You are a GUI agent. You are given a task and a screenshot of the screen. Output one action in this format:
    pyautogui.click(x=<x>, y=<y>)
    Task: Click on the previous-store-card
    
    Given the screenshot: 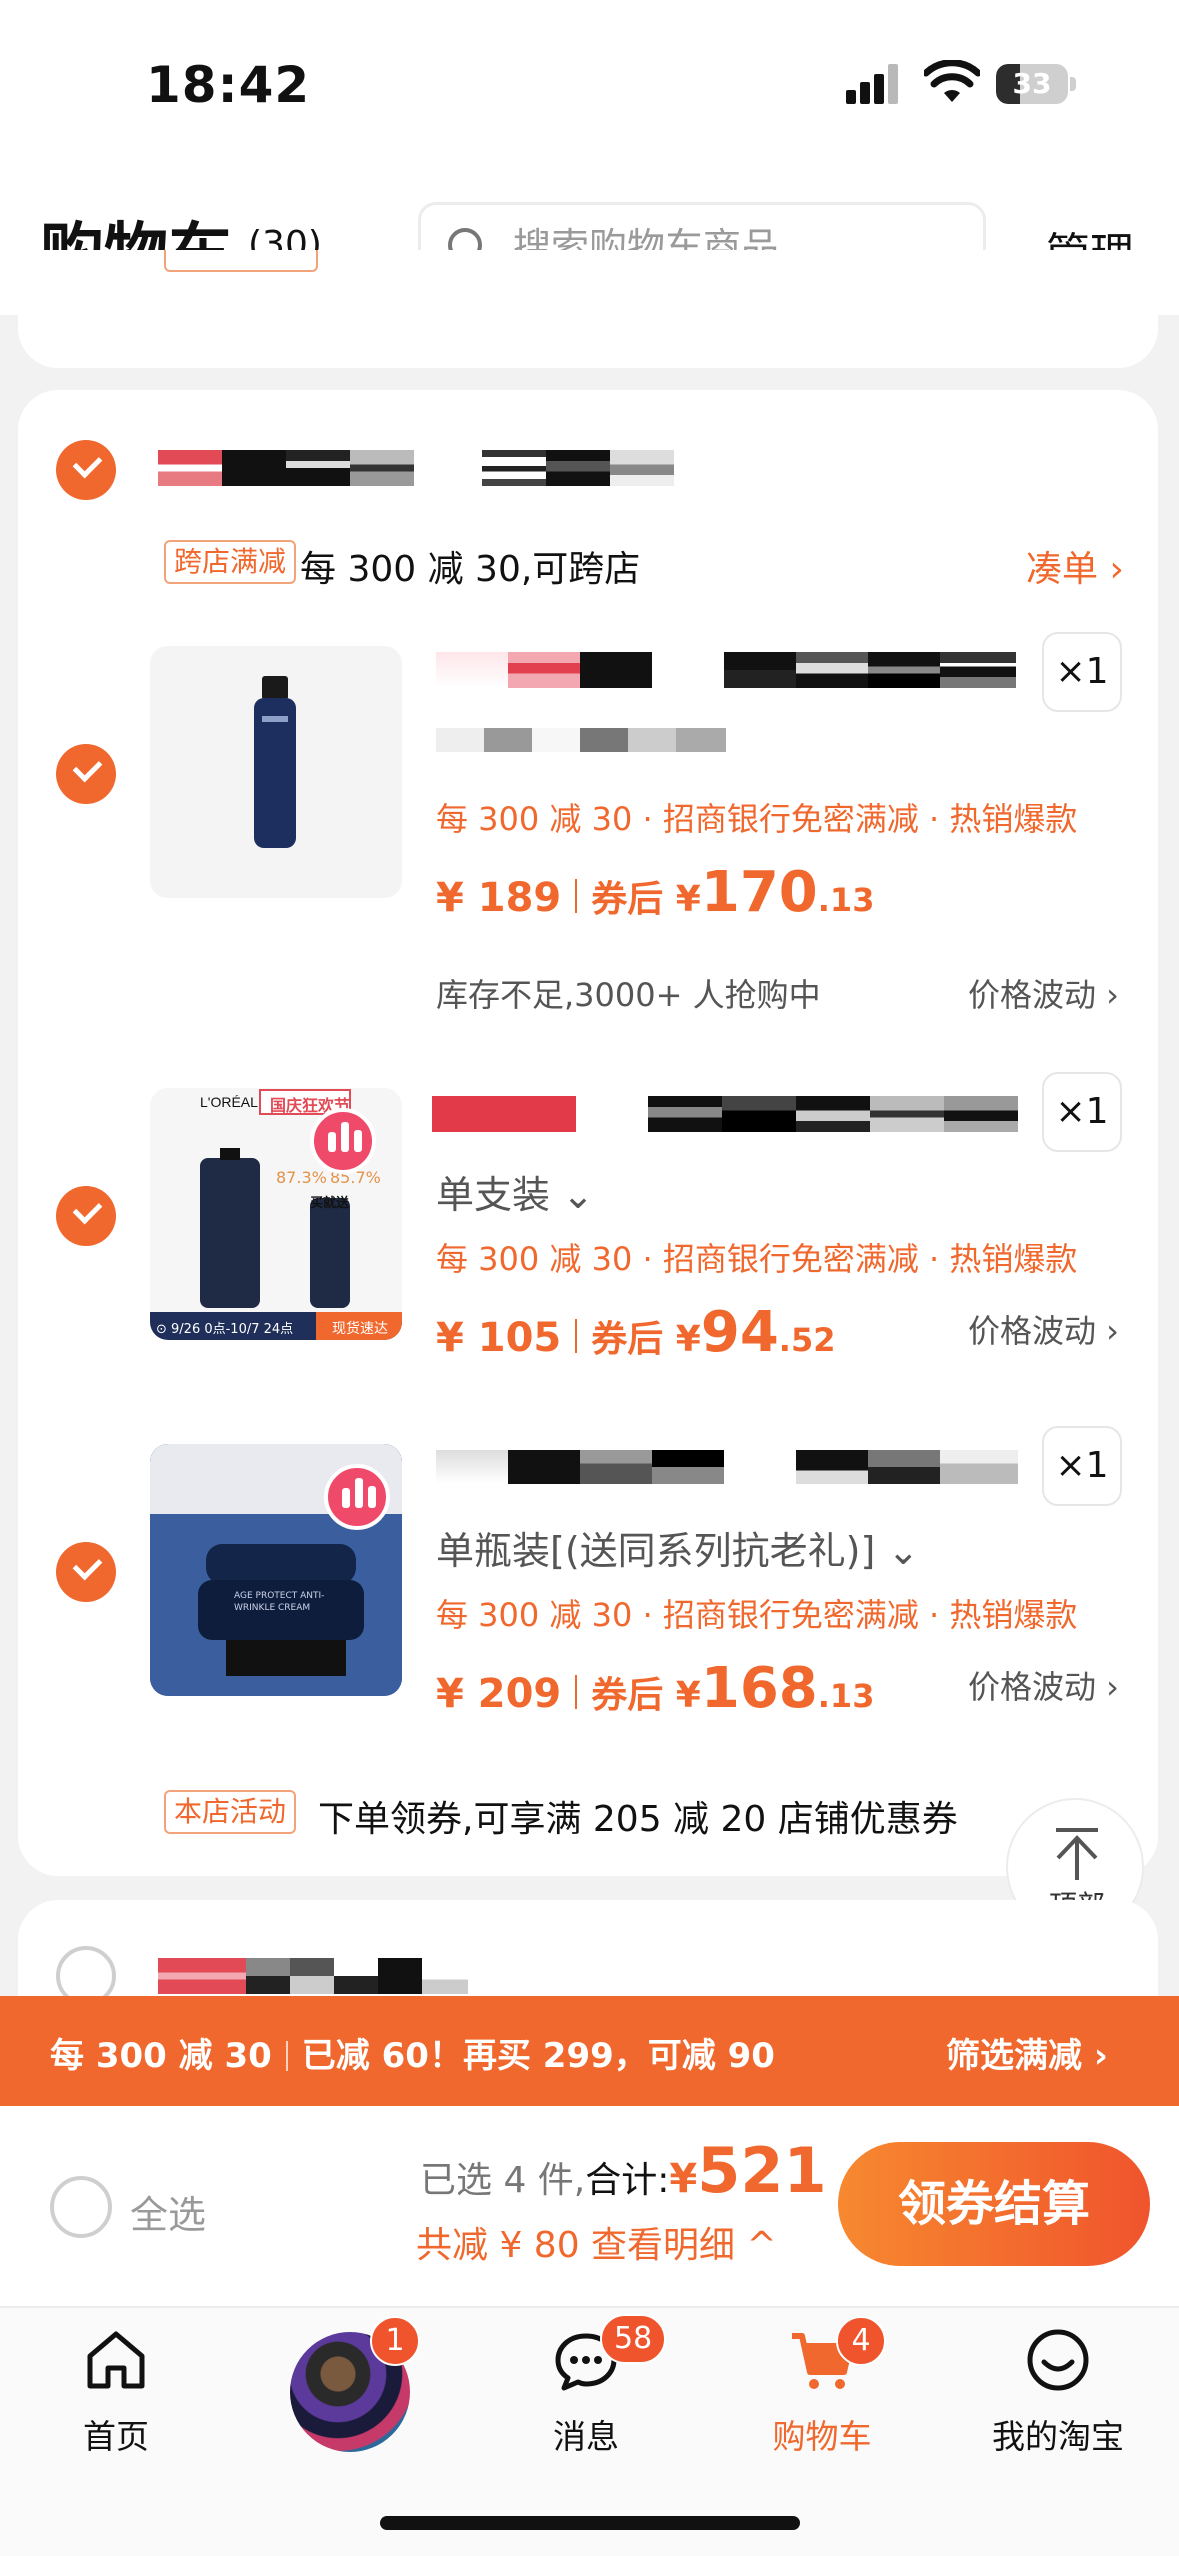 What is the action you would take?
    pyautogui.click(x=588, y=309)
    